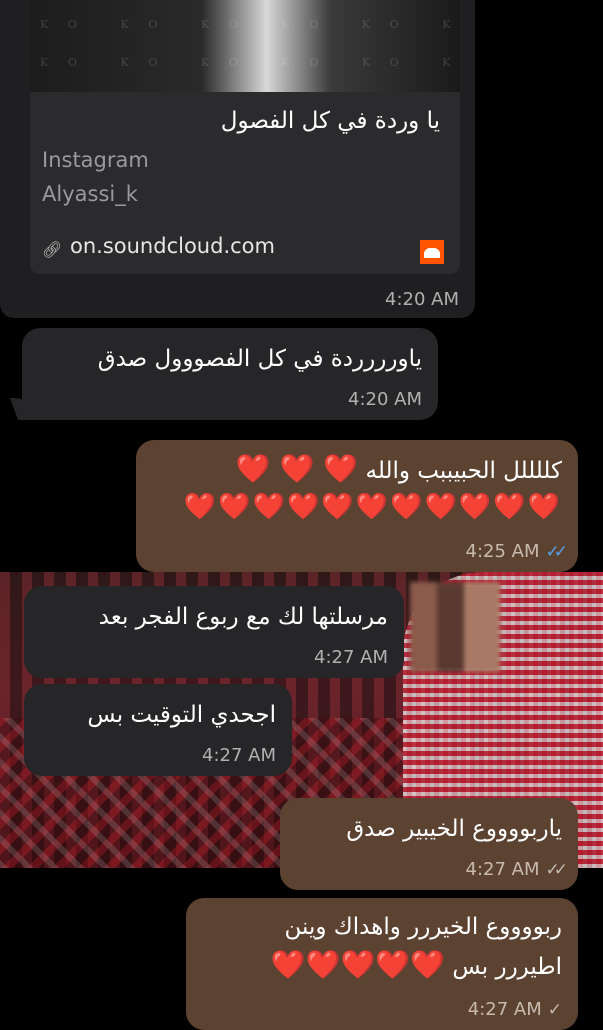  I want to click on message-time: 4:25 AM, so click(502, 551).